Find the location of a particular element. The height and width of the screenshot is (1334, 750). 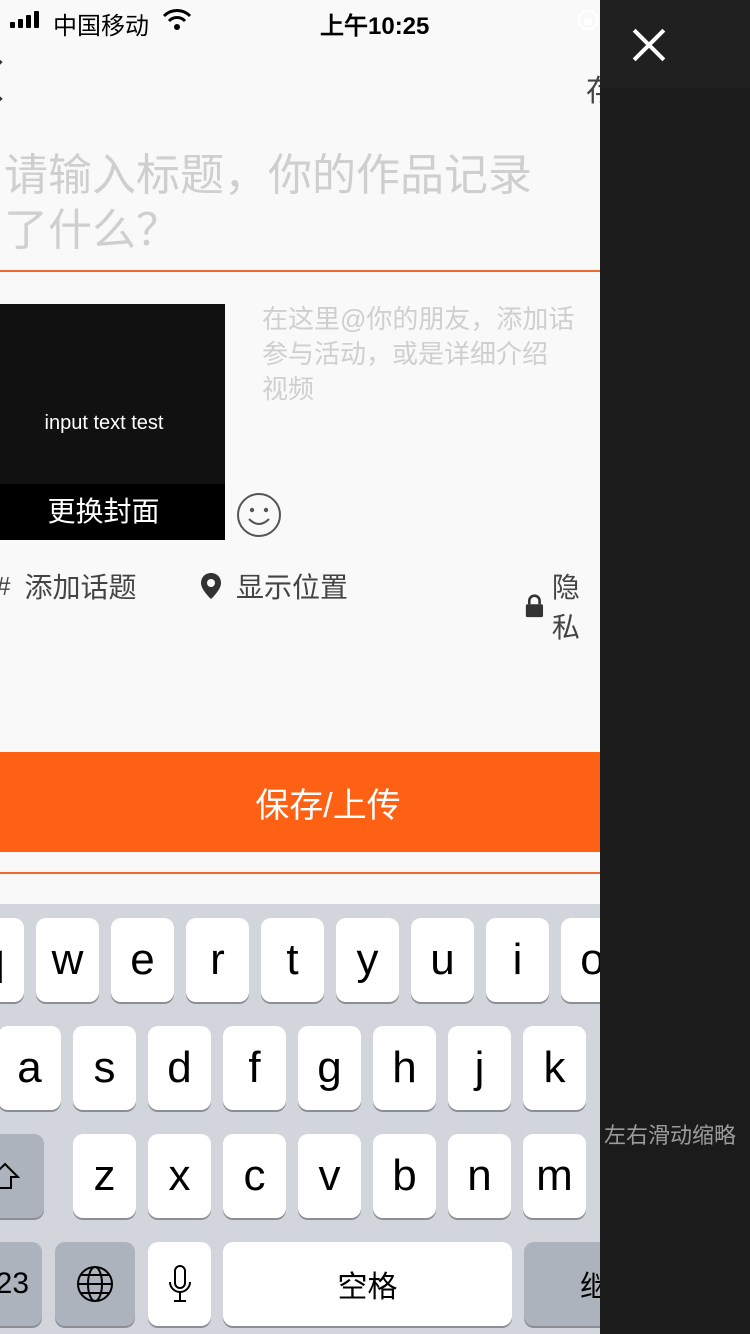

key-s: s is located at coordinates (104, 1068).